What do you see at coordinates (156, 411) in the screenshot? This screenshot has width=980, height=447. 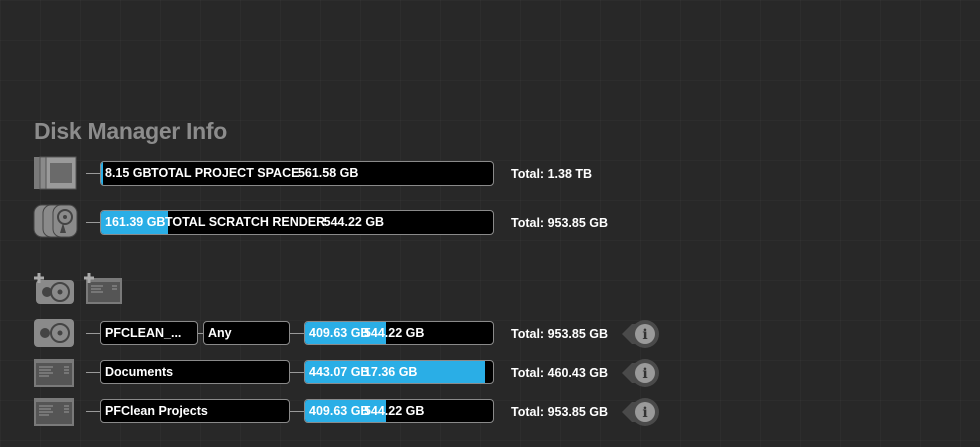 I see `volume-name: PFClean Projects` at bounding box center [156, 411].